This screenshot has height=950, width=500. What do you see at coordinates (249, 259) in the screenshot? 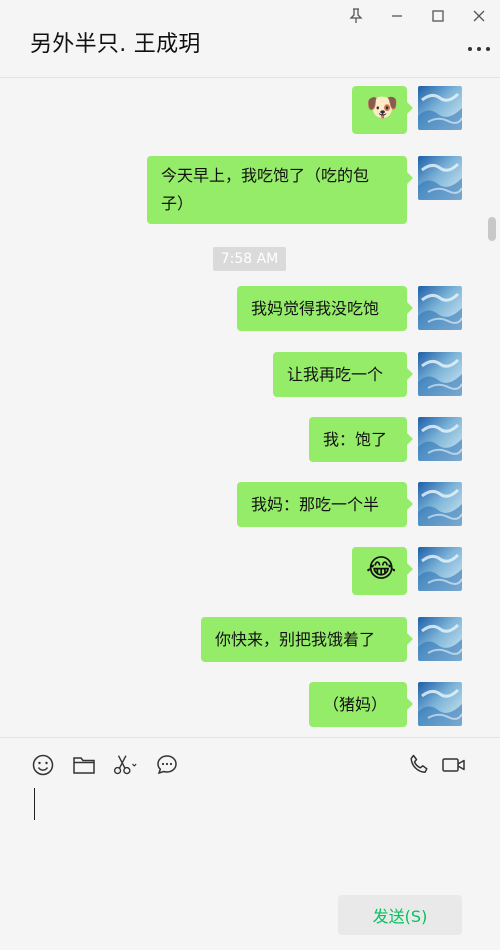
I see `timestamp: 7:58 AM` at bounding box center [249, 259].